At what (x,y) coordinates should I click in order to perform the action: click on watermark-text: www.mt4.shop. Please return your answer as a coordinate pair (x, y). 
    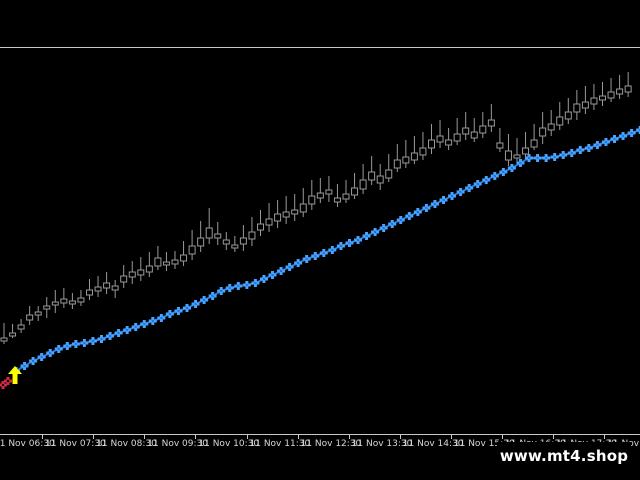
    Looking at the image, I should click on (564, 456).